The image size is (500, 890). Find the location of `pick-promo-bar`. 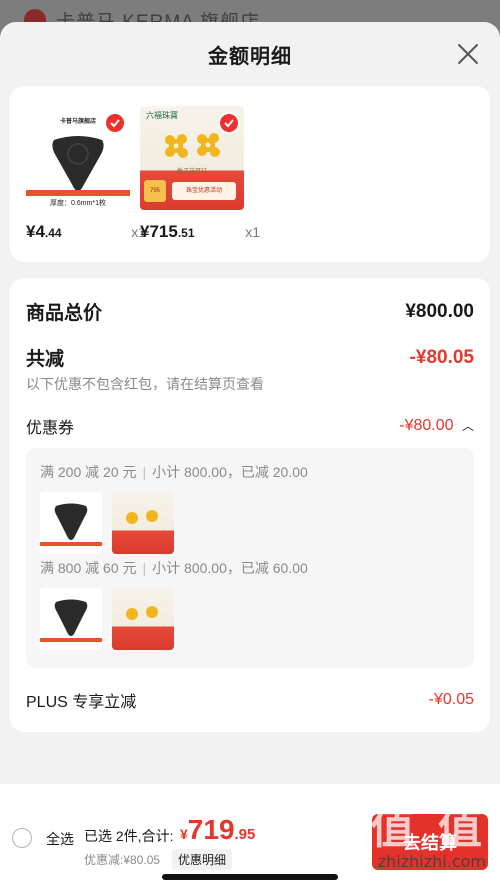

pick-promo-bar is located at coordinates (78, 193).